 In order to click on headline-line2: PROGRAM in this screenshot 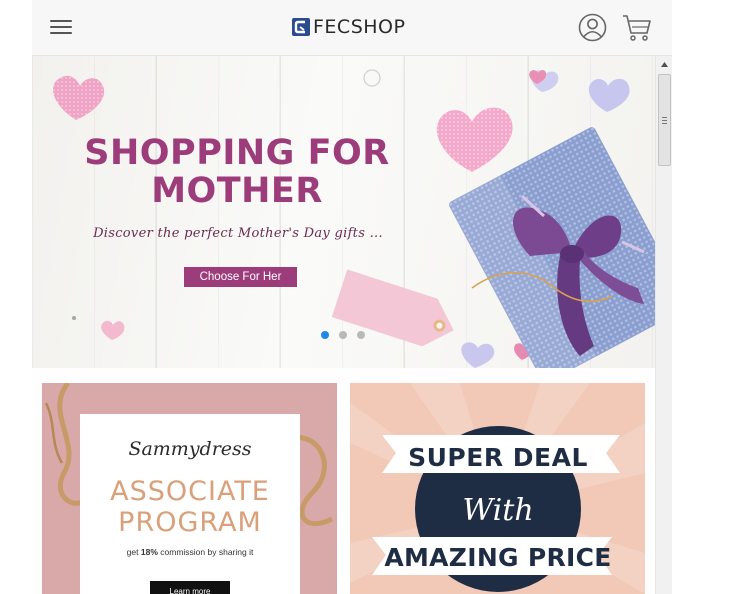, I will do `click(190, 522)`.